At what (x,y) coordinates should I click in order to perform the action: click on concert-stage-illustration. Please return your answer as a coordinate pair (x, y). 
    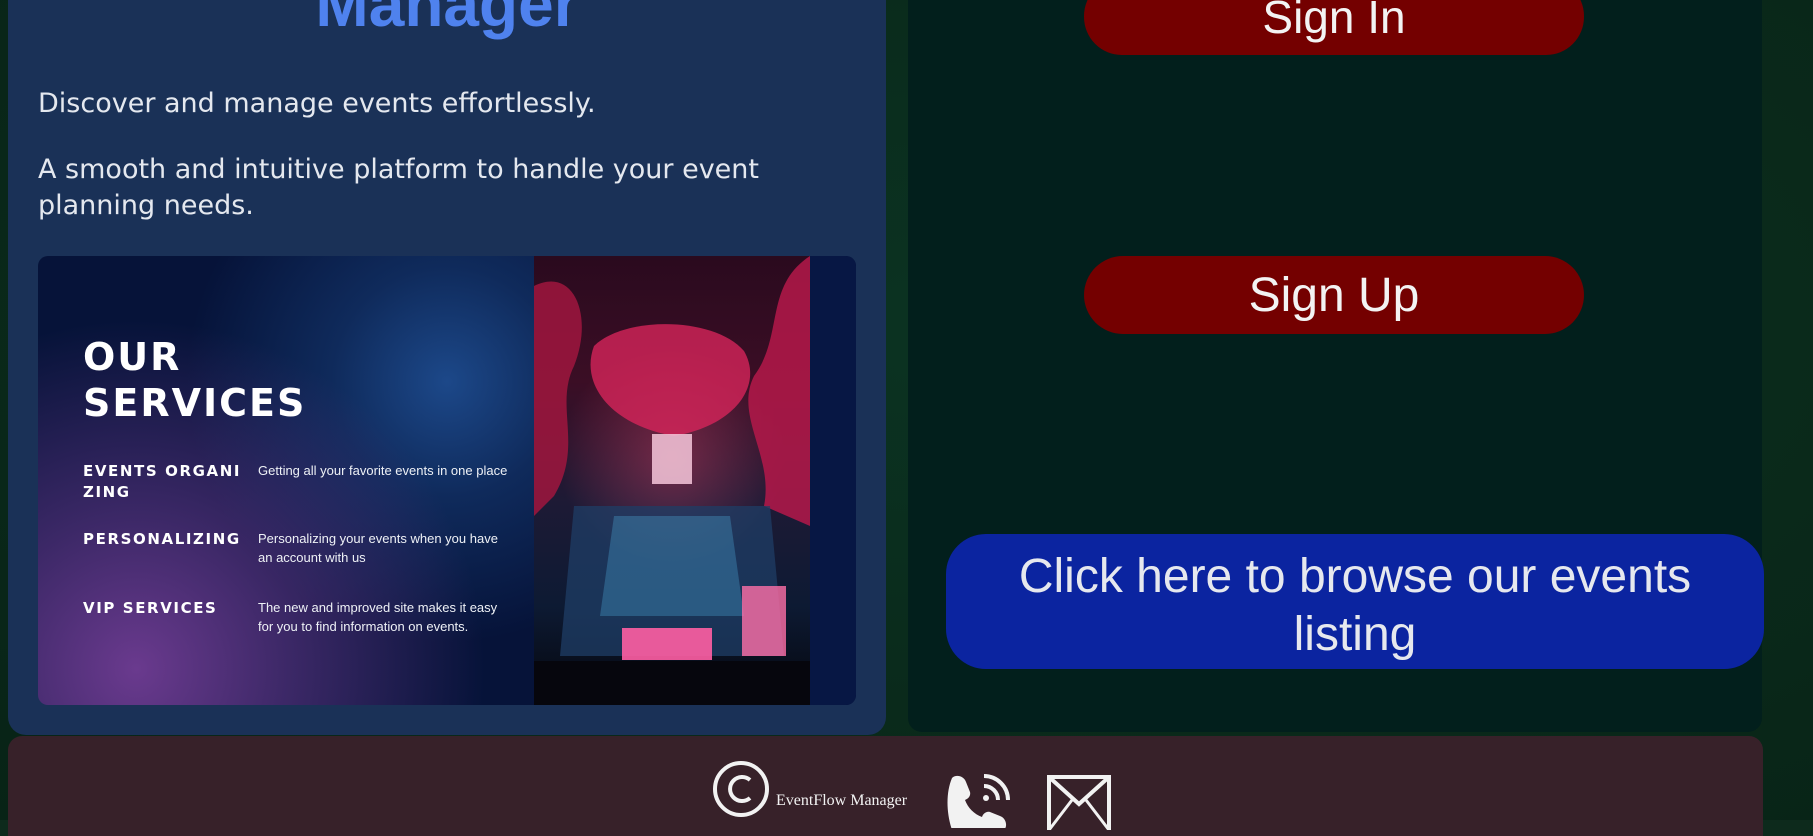
    Looking at the image, I should click on (672, 480).